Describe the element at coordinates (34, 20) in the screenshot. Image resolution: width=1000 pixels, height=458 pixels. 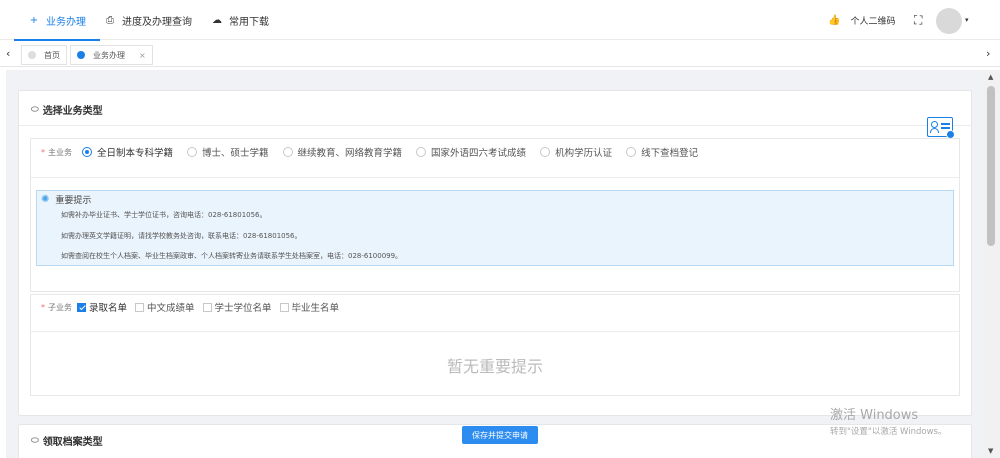
I see `plus-icon: +` at that location.